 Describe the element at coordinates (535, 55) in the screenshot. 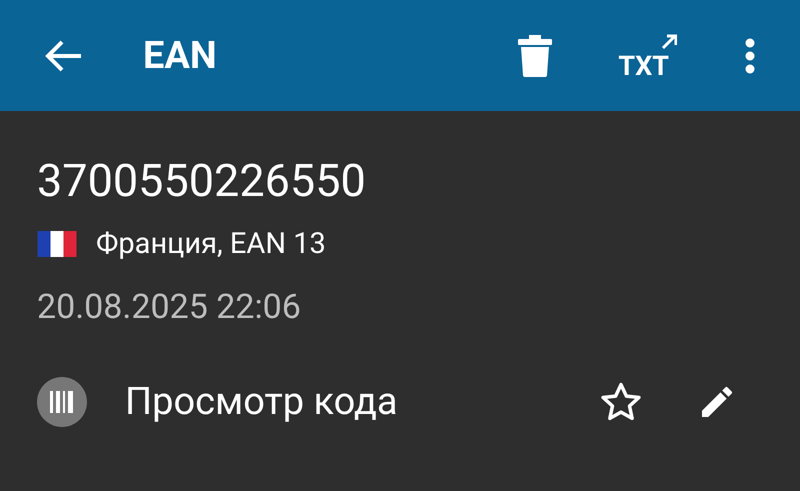

I see `trash-icon` at that location.